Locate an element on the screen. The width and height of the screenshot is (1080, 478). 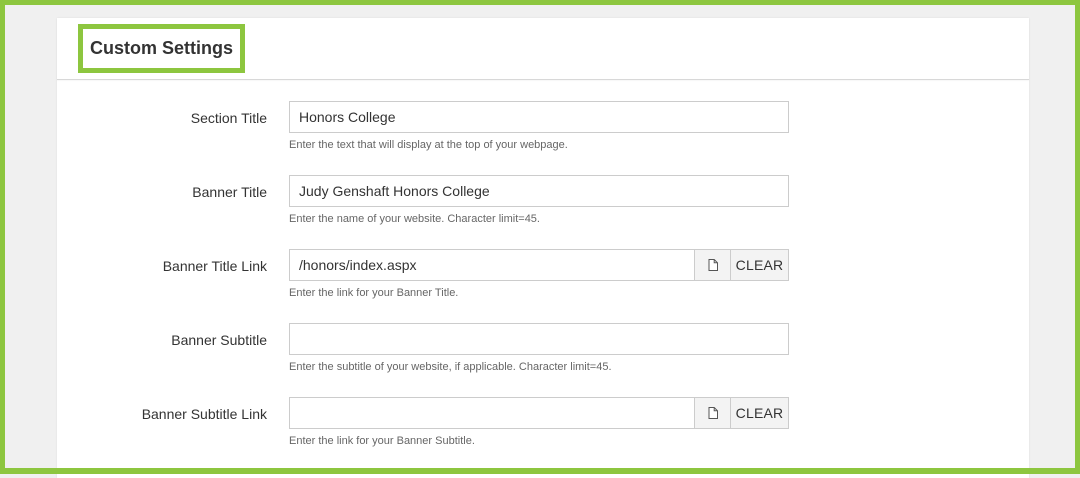
section-title-input is located at coordinates (539, 117).